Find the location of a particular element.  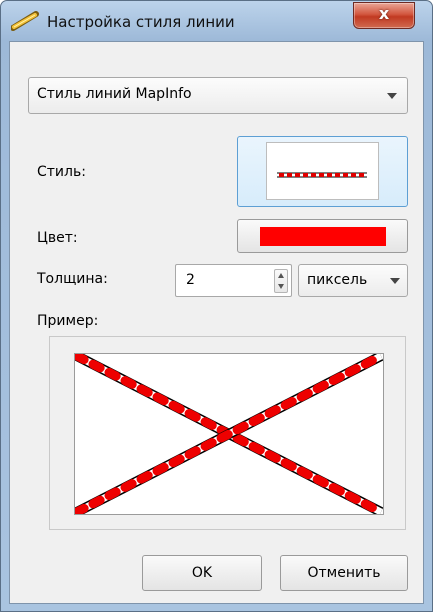

style-set-combo: Стиль линий MapInfo is located at coordinates (218, 95).